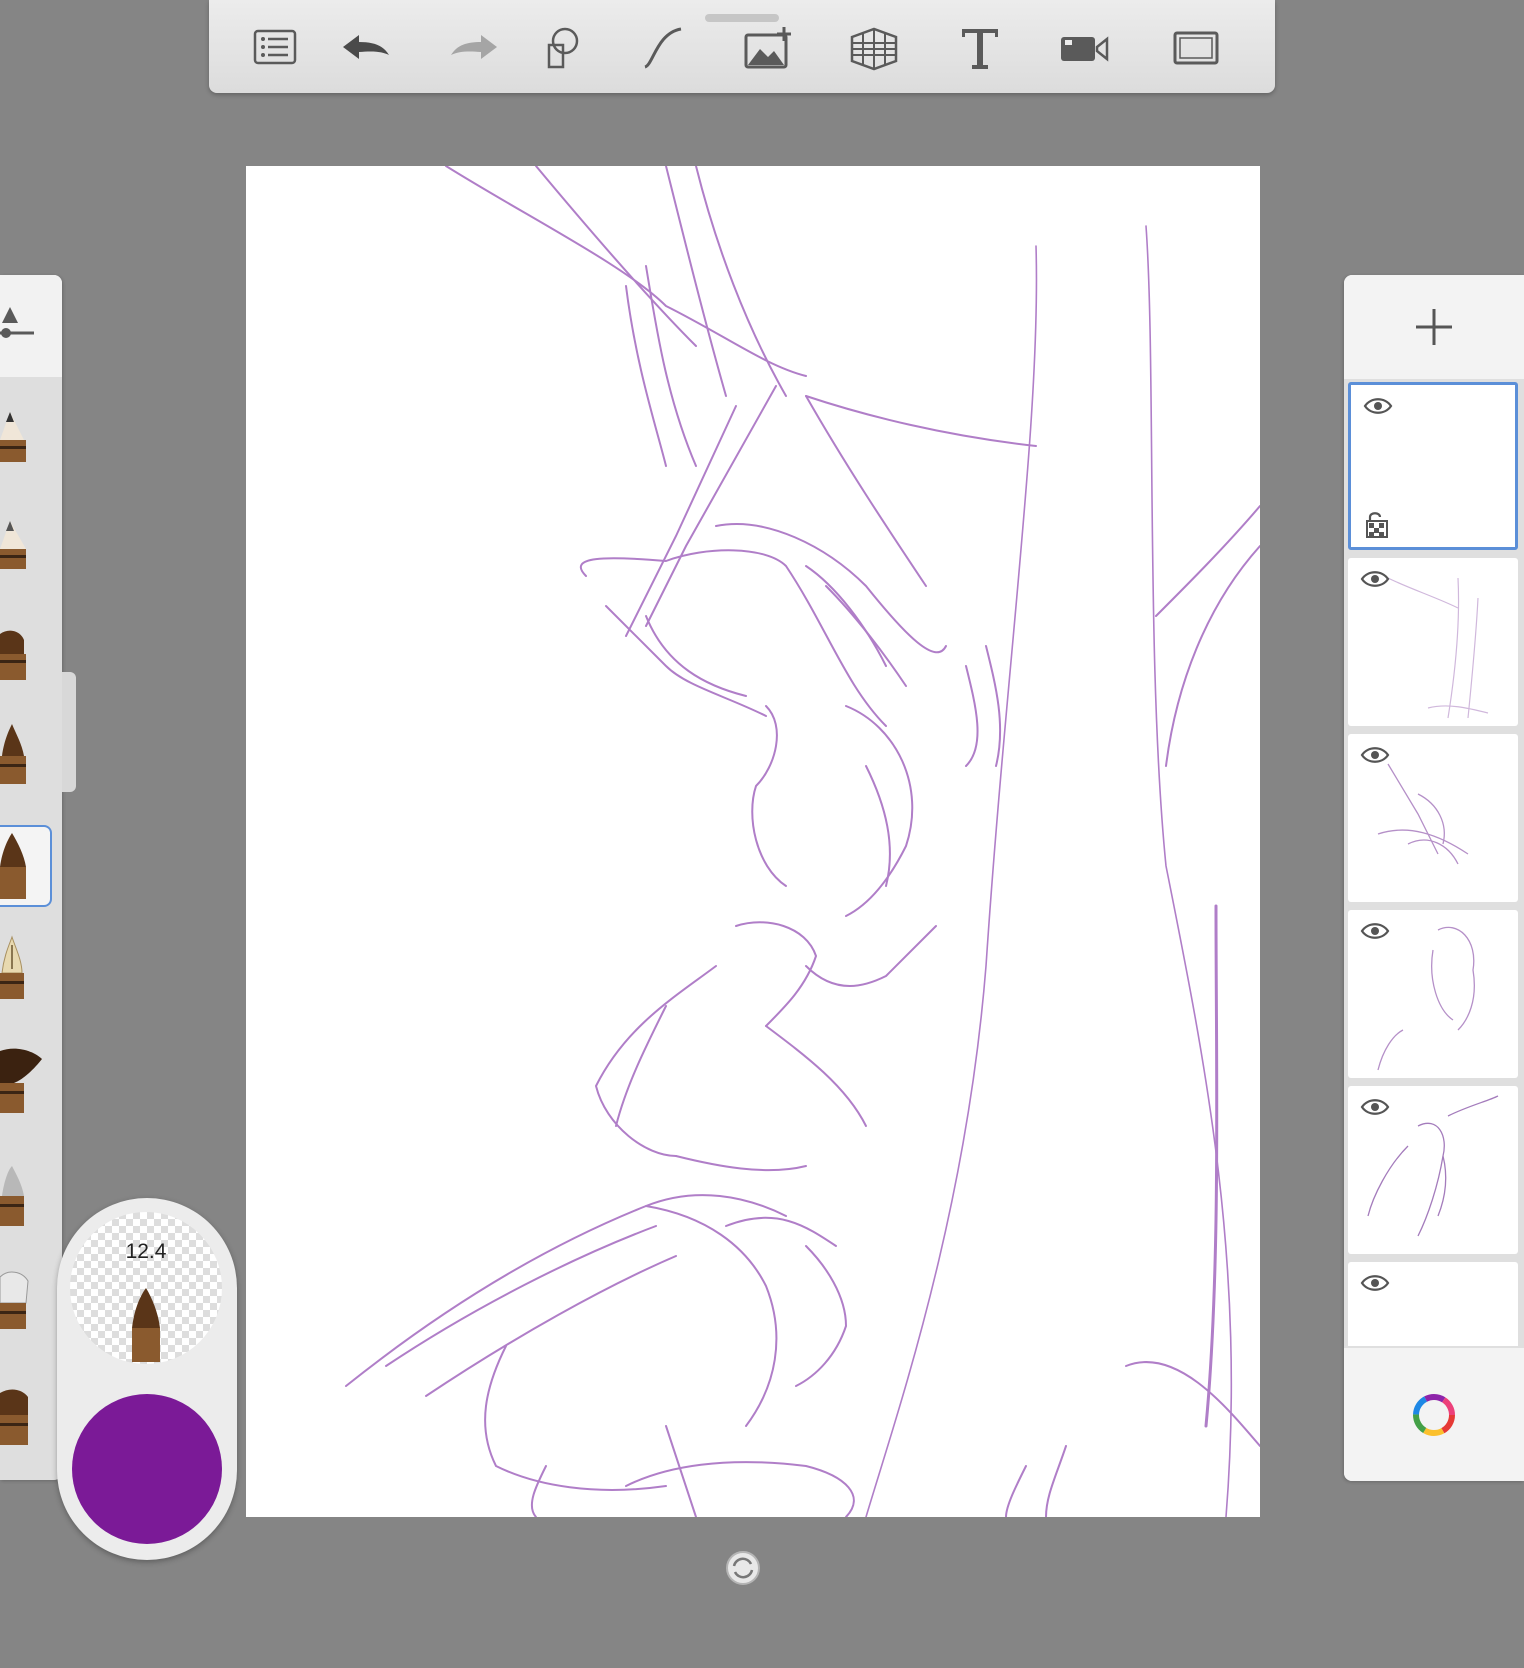  I want to click on list-icon, so click(275, 47).